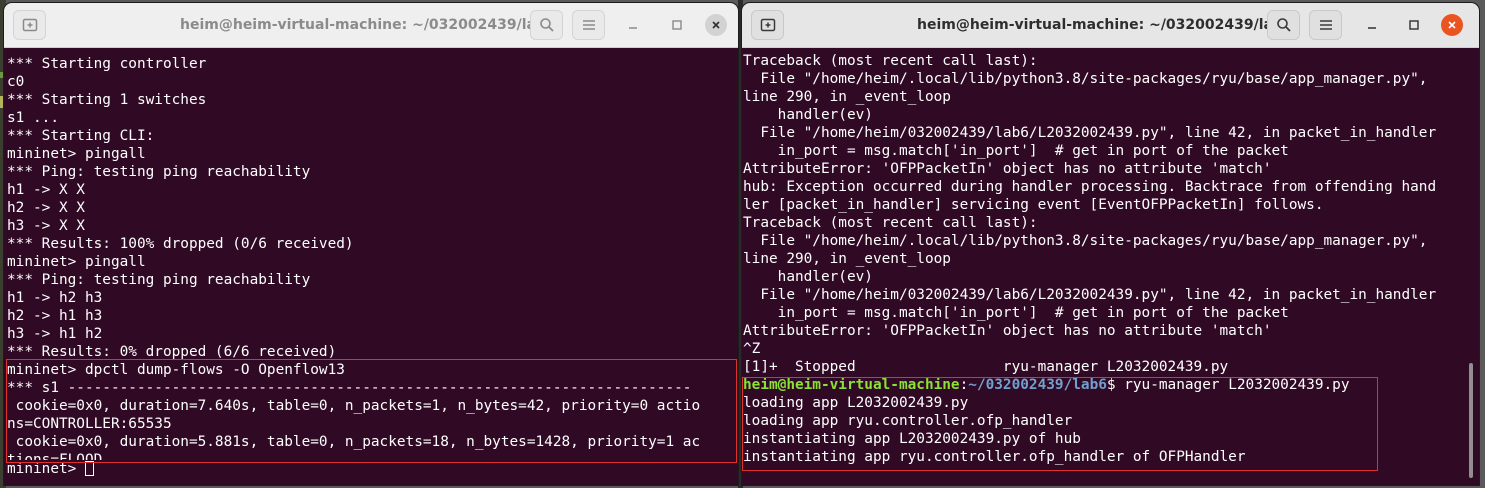 The image size is (1485, 488). Describe the element at coordinates (1037, 385) in the screenshot. I see `prompt-path: ~/032002439/lab6` at that location.